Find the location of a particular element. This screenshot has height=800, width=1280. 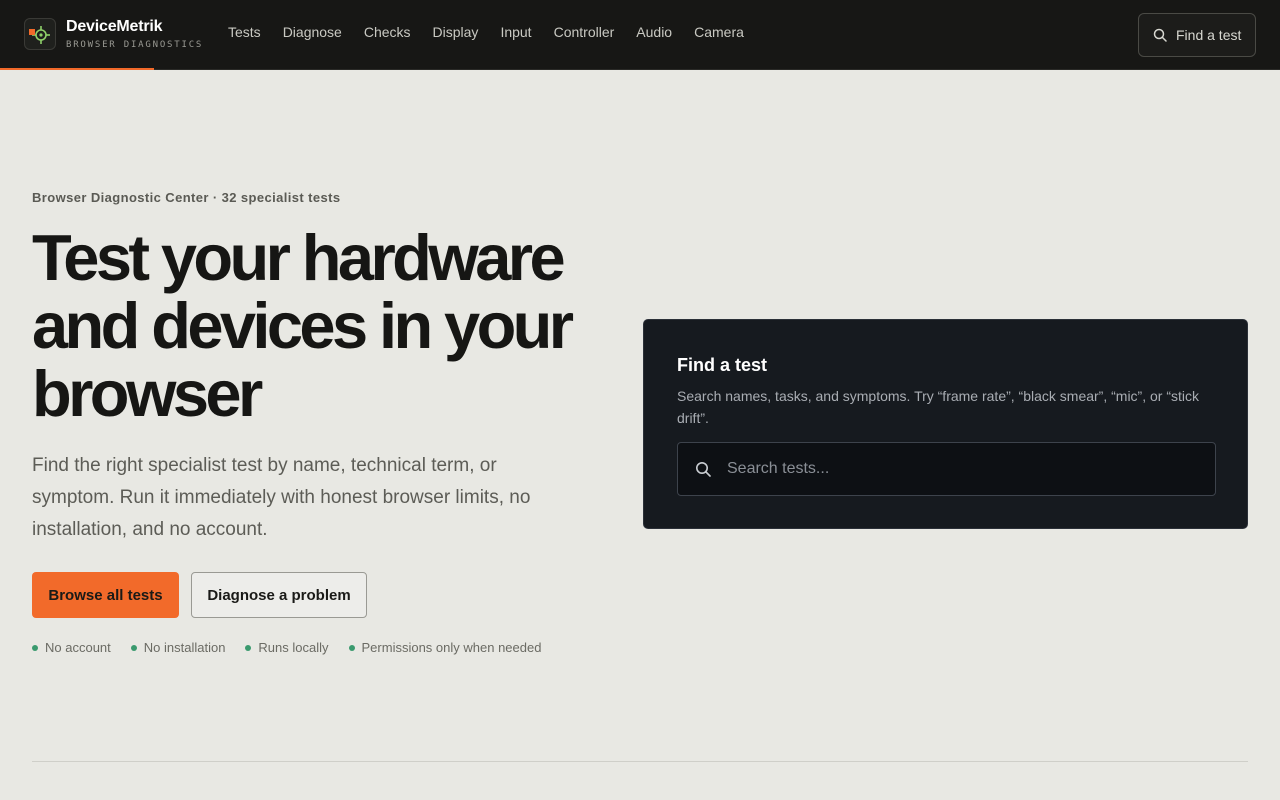

feature-item: No installation is located at coordinates (178, 647).